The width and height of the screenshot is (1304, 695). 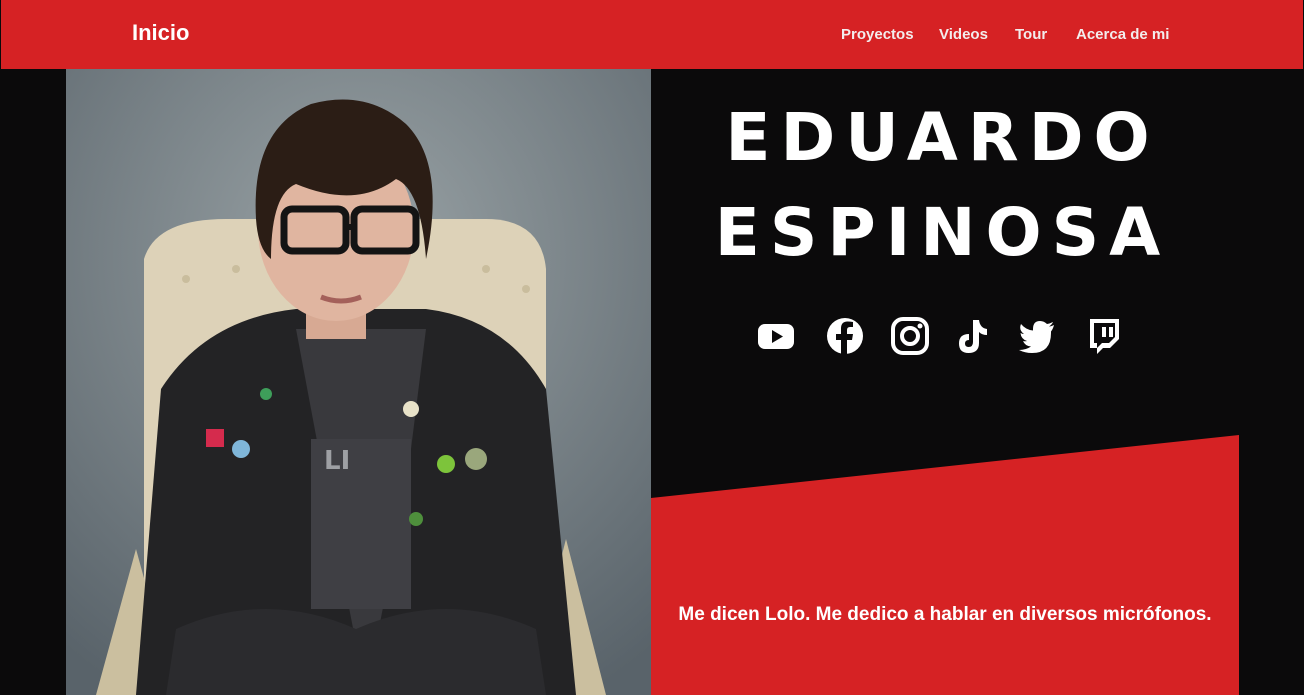 What do you see at coordinates (1104, 336) in the screenshot?
I see `twitch-icon` at bounding box center [1104, 336].